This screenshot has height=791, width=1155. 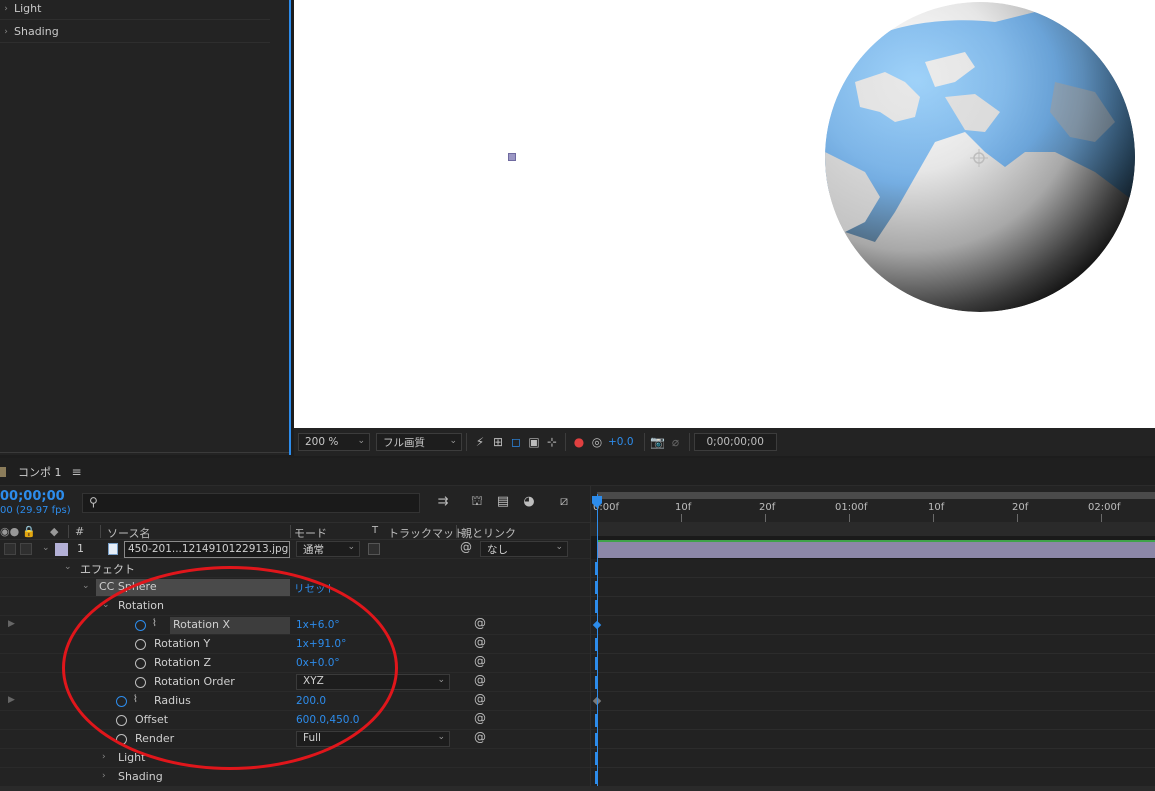 What do you see at coordinates (876, 495) in the screenshot?
I see `work-area-bar` at bounding box center [876, 495].